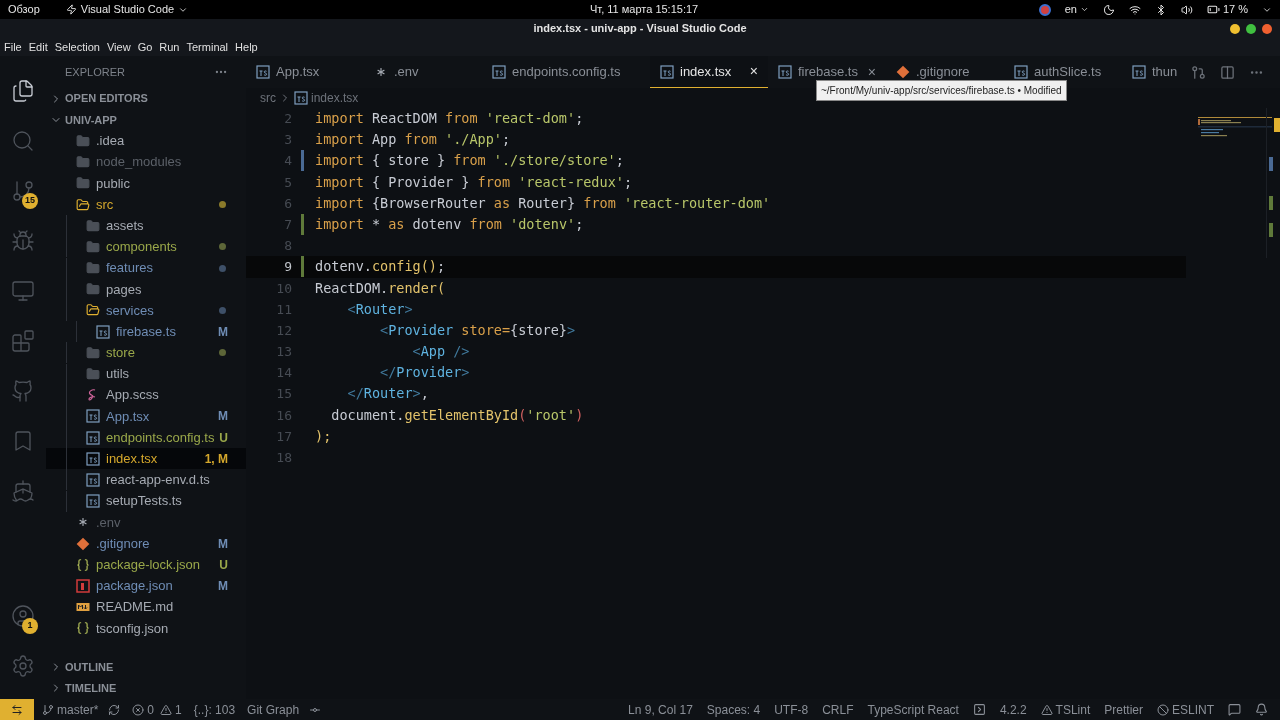 This screenshot has height=720, width=1280. What do you see at coordinates (1198, 72) in the screenshot?
I see `compare-changes-icon` at bounding box center [1198, 72].